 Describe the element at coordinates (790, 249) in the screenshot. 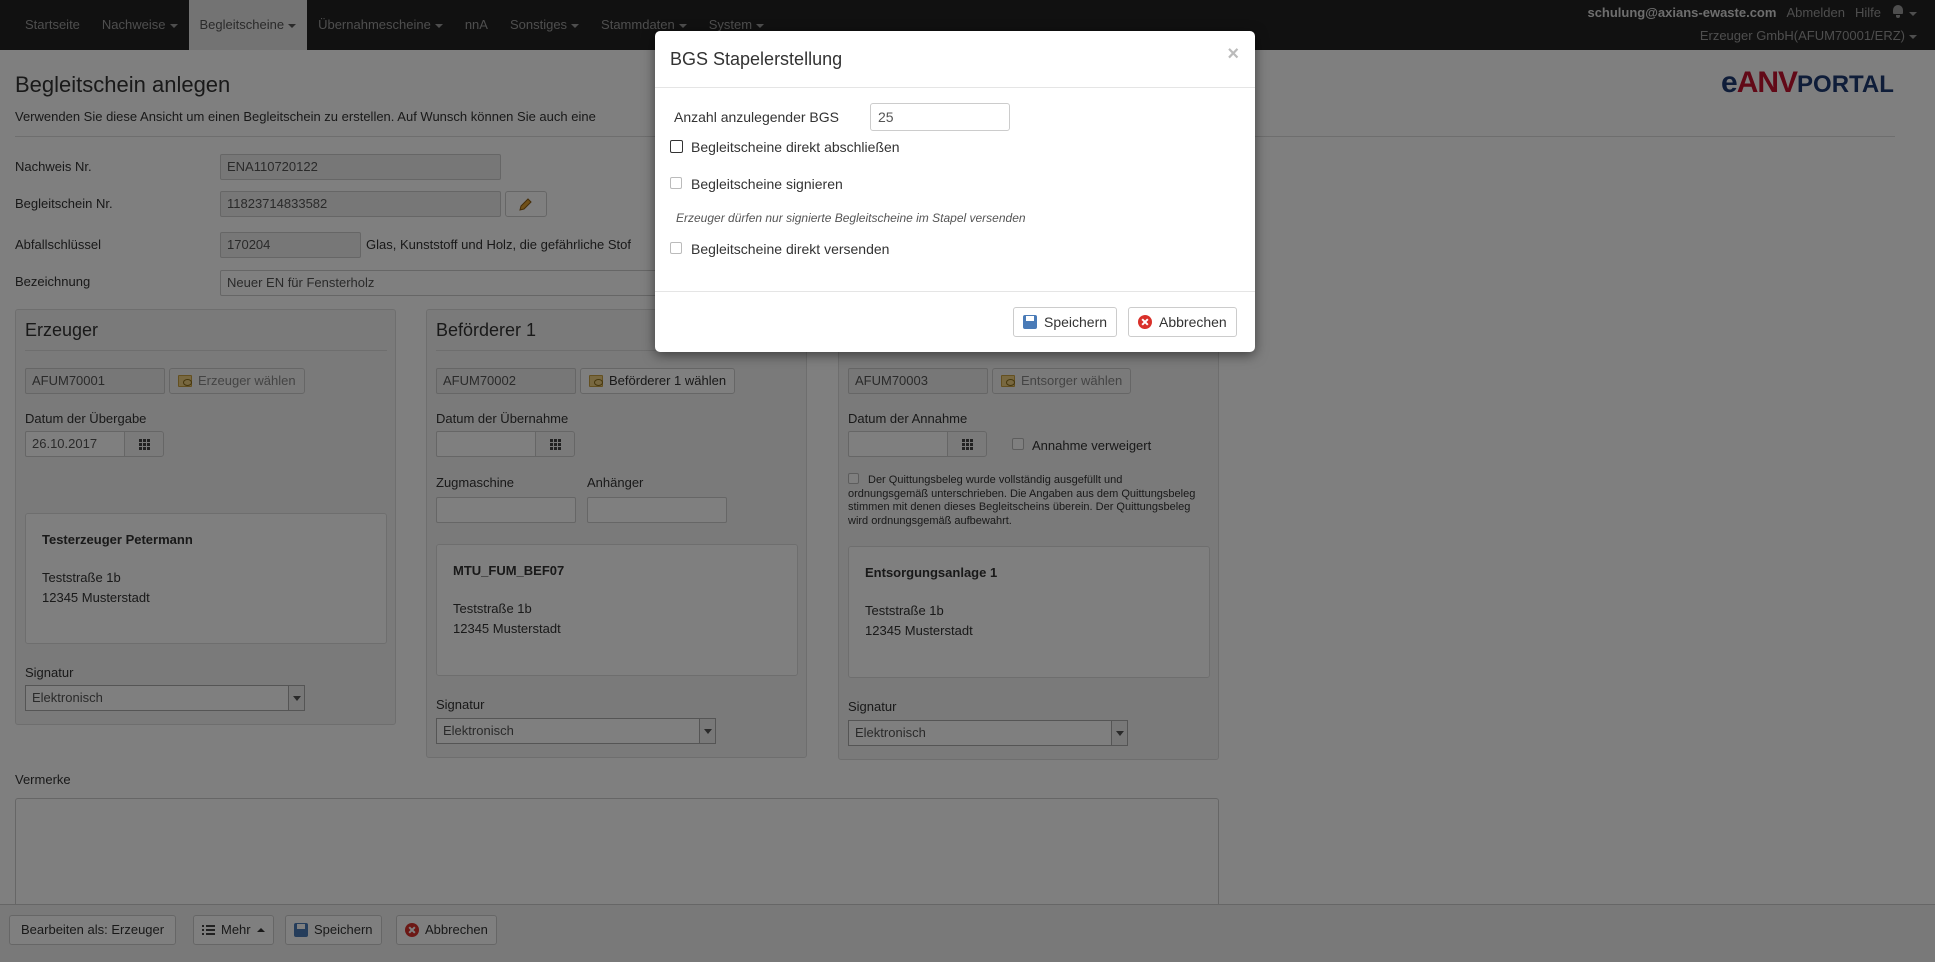

I see `direkt-versenden-label: Begleitscheine direkt versenden` at that location.